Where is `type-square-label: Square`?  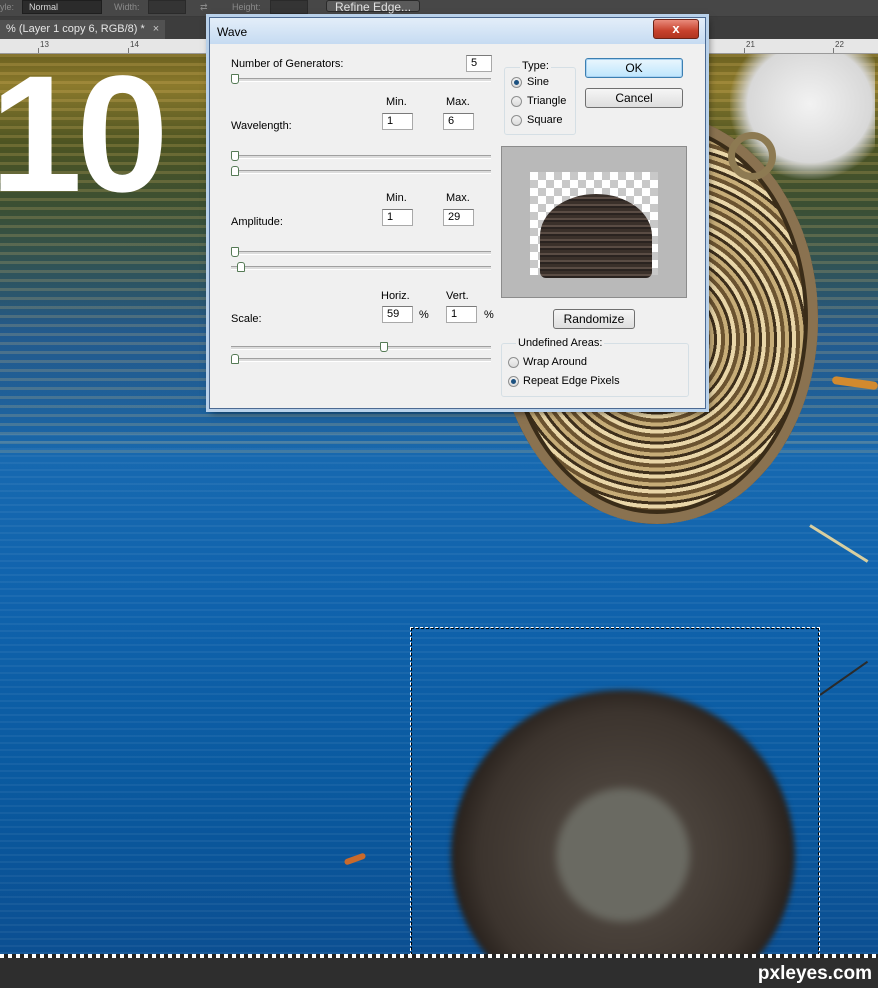
type-square-label: Square is located at coordinates (544, 120).